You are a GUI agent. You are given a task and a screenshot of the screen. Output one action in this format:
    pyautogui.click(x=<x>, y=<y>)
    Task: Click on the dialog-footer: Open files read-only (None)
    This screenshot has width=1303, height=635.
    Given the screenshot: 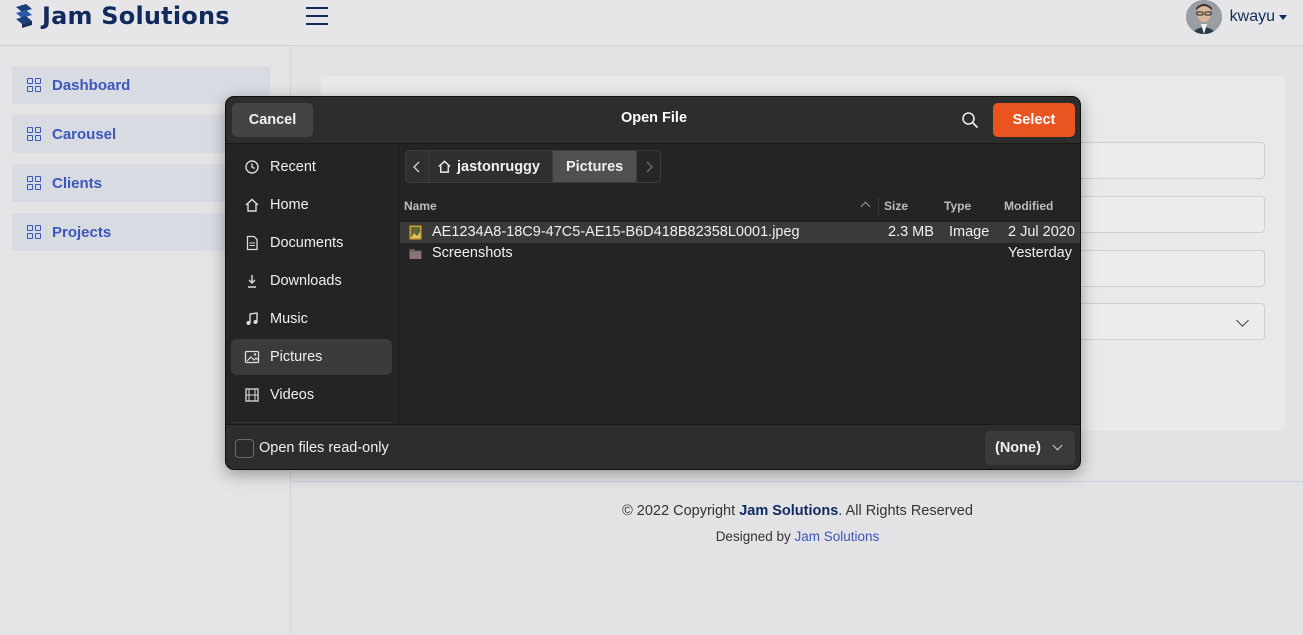 What is the action you would take?
    pyautogui.click(x=653, y=446)
    